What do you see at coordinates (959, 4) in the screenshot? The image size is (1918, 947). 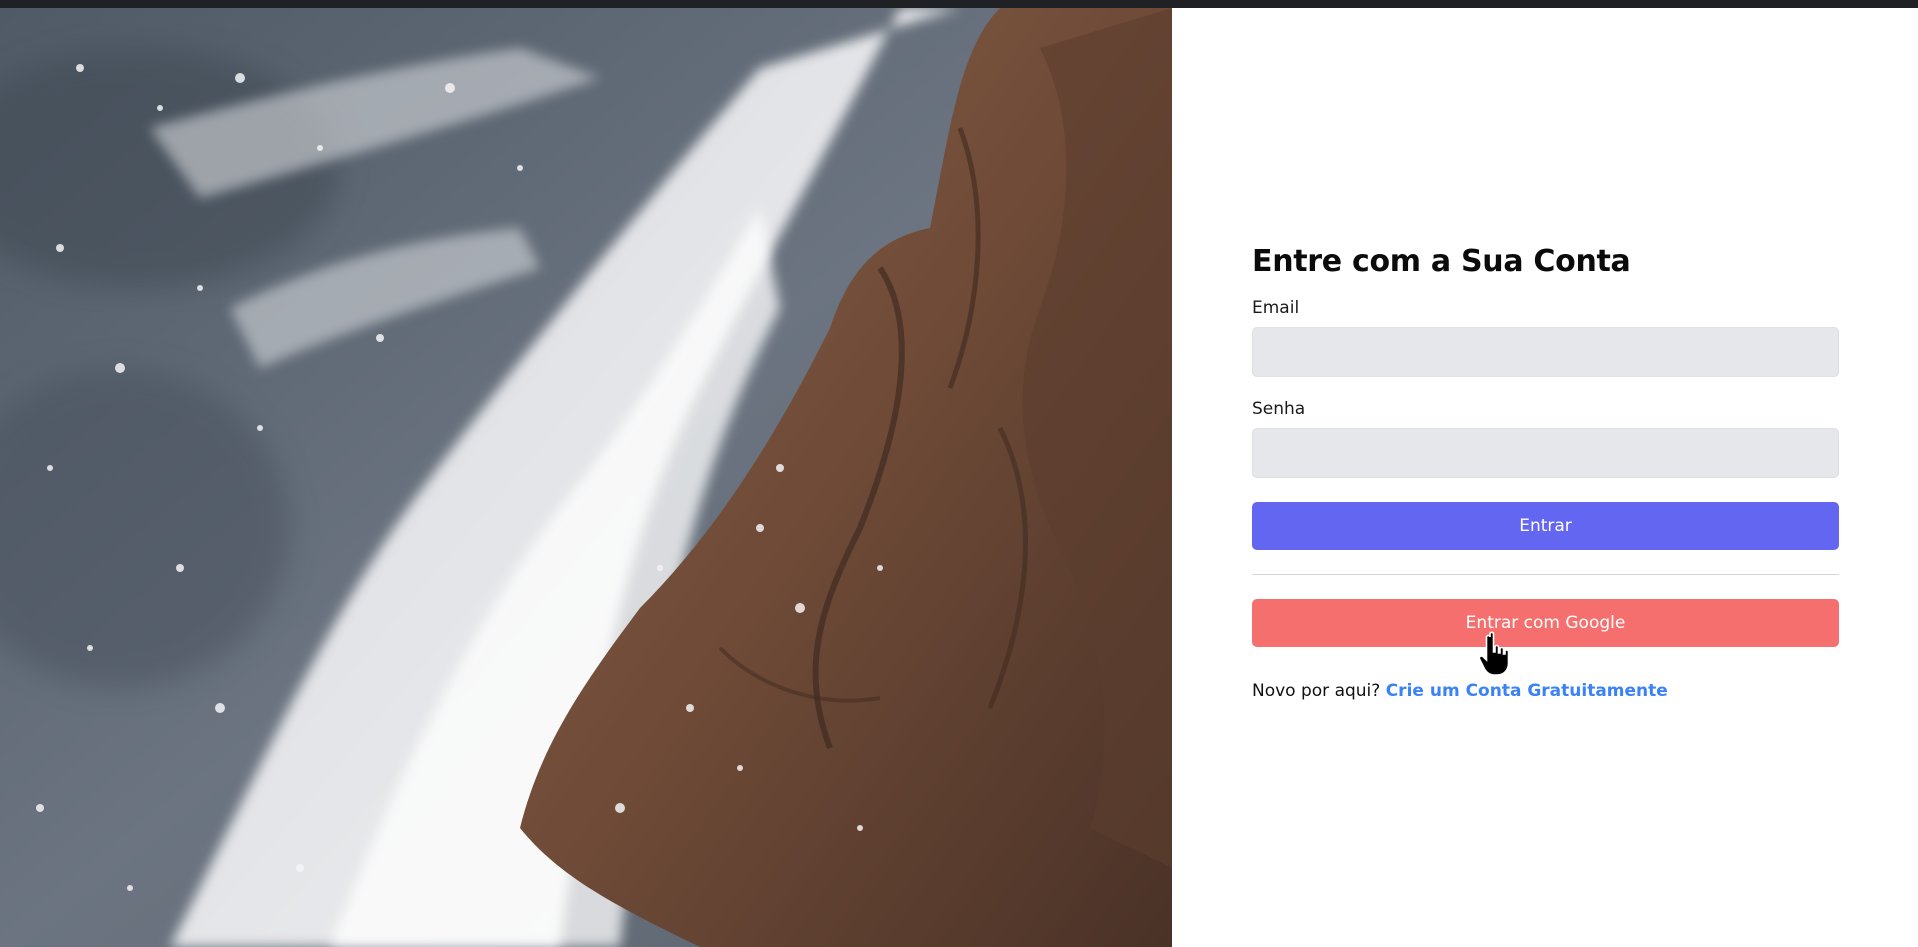 I see `browser-top-bar` at bounding box center [959, 4].